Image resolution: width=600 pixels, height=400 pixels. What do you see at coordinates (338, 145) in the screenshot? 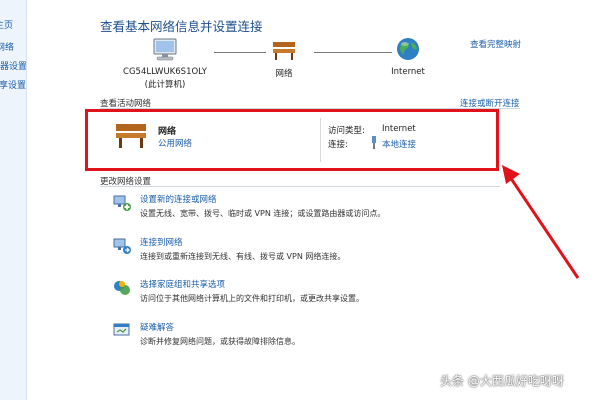
I see `connection-label: 连接:` at bounding box center [338, 145].